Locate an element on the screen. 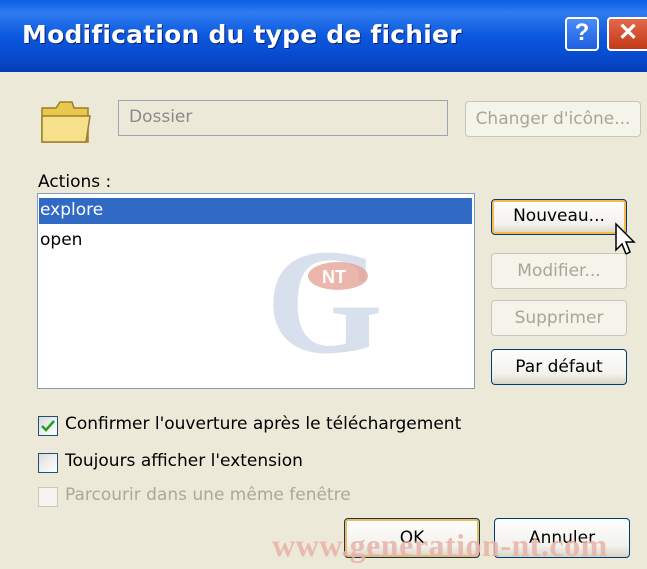 This screenshot has height=569, width=647. title-bar: Modification du type de fichier ? ✕ is located at coordinates (323, 36).